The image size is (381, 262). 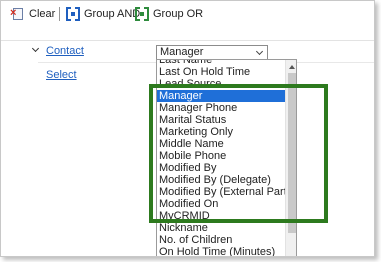 What do you see at coordinates (221, 63) in the screenshot?
I see `dropdown-option: Last Name` at bounding box center [221, 63].